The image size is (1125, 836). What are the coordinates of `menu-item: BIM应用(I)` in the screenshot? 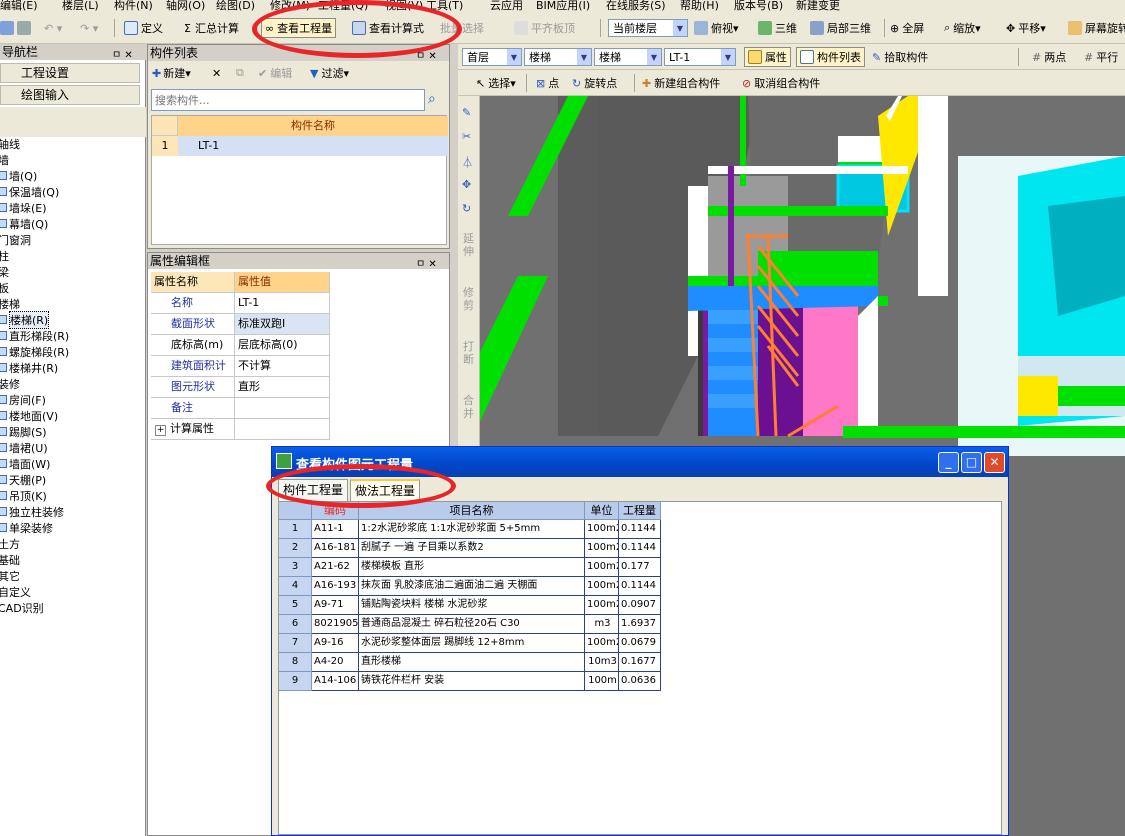 It's located at (563, 6).